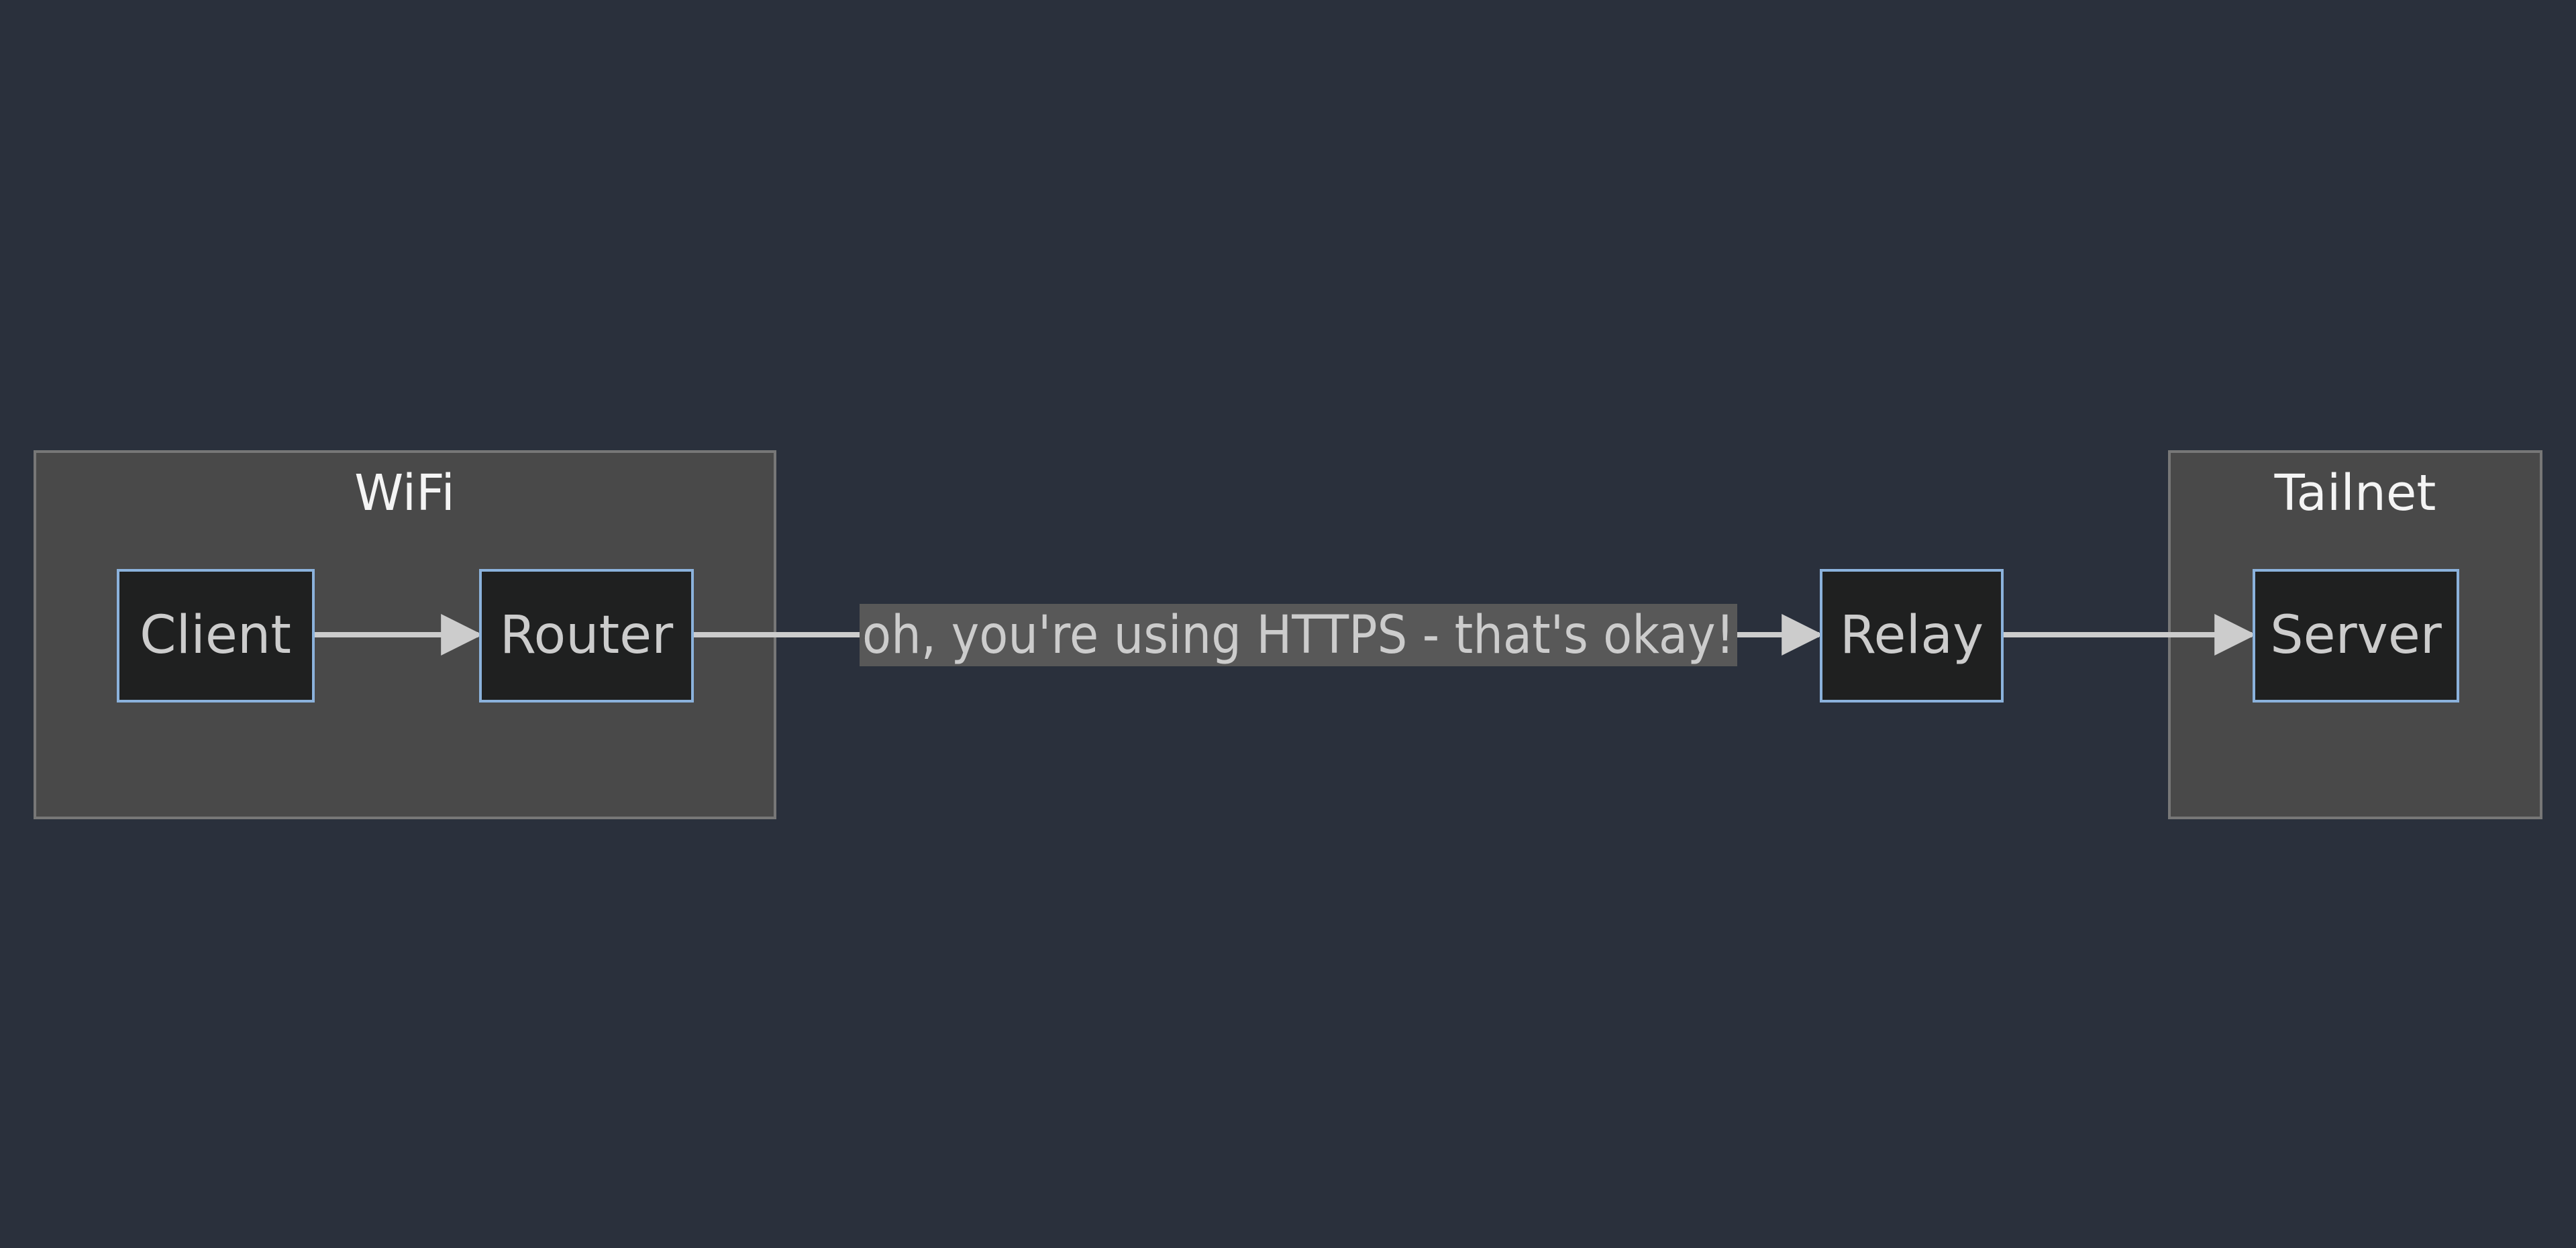  I want to click on node-relay: Relay, so click(1912, 636).